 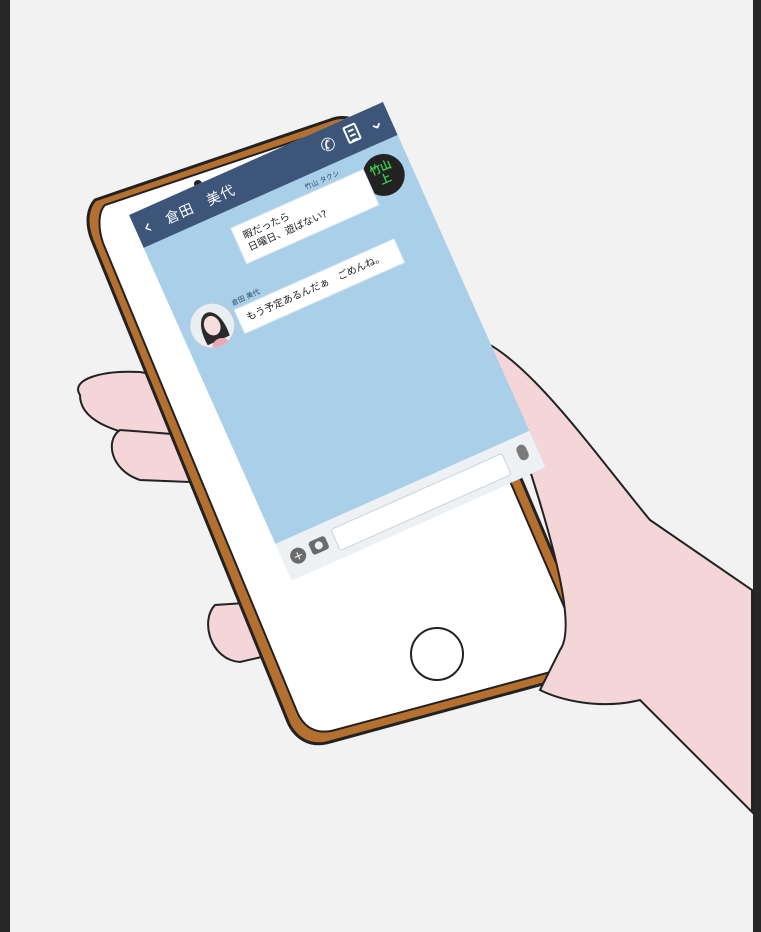 I want to click on chevron-left-icon: ‹, so click(x=151, y=225).